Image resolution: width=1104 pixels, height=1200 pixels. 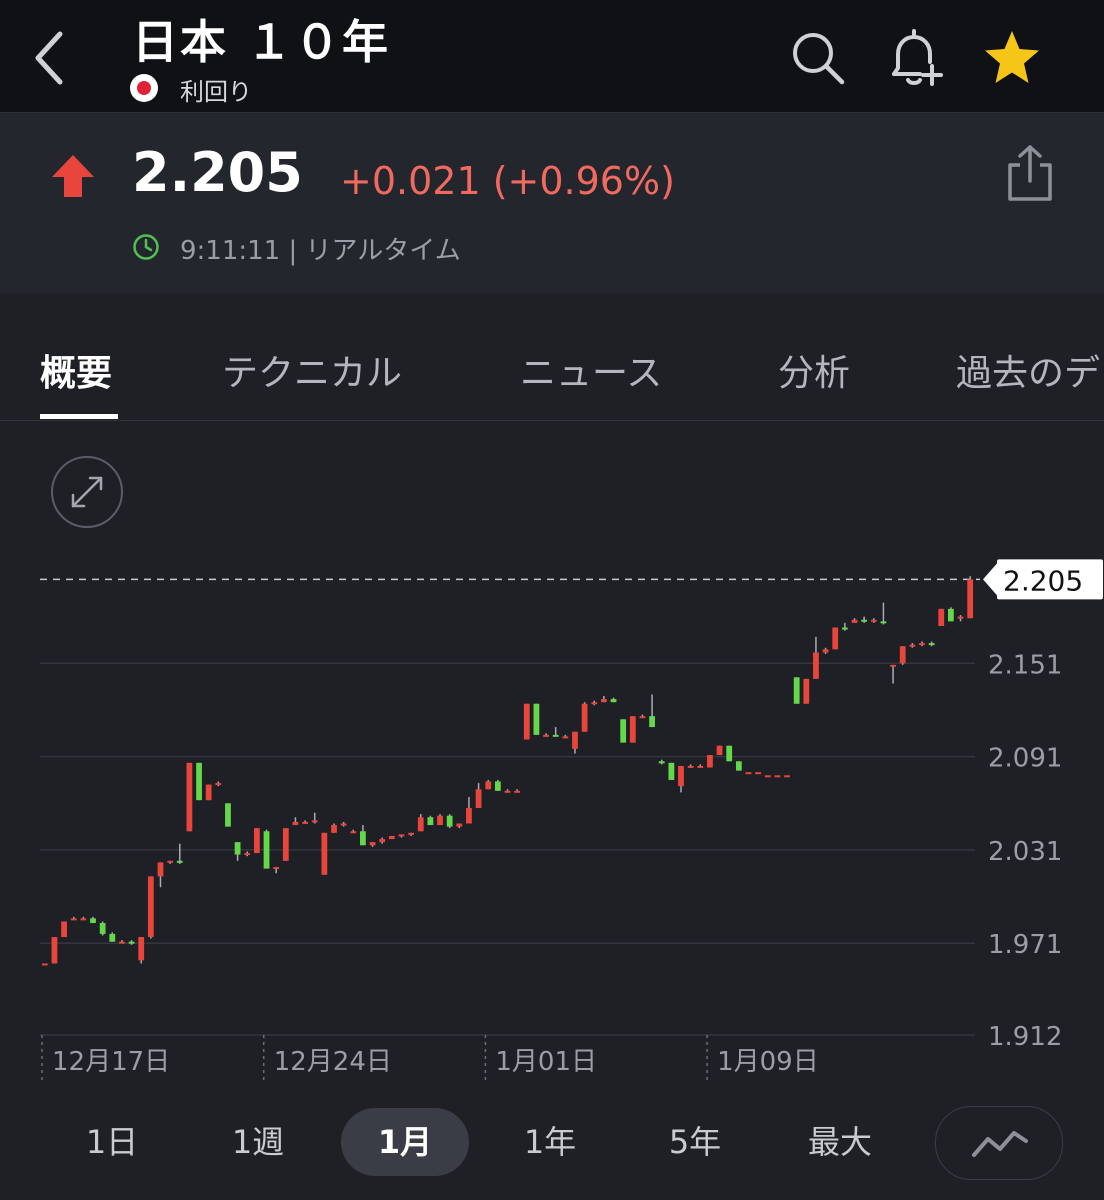 I want to click on y-axis-tick-label: 1.912, so click(x=1025, y=1037).